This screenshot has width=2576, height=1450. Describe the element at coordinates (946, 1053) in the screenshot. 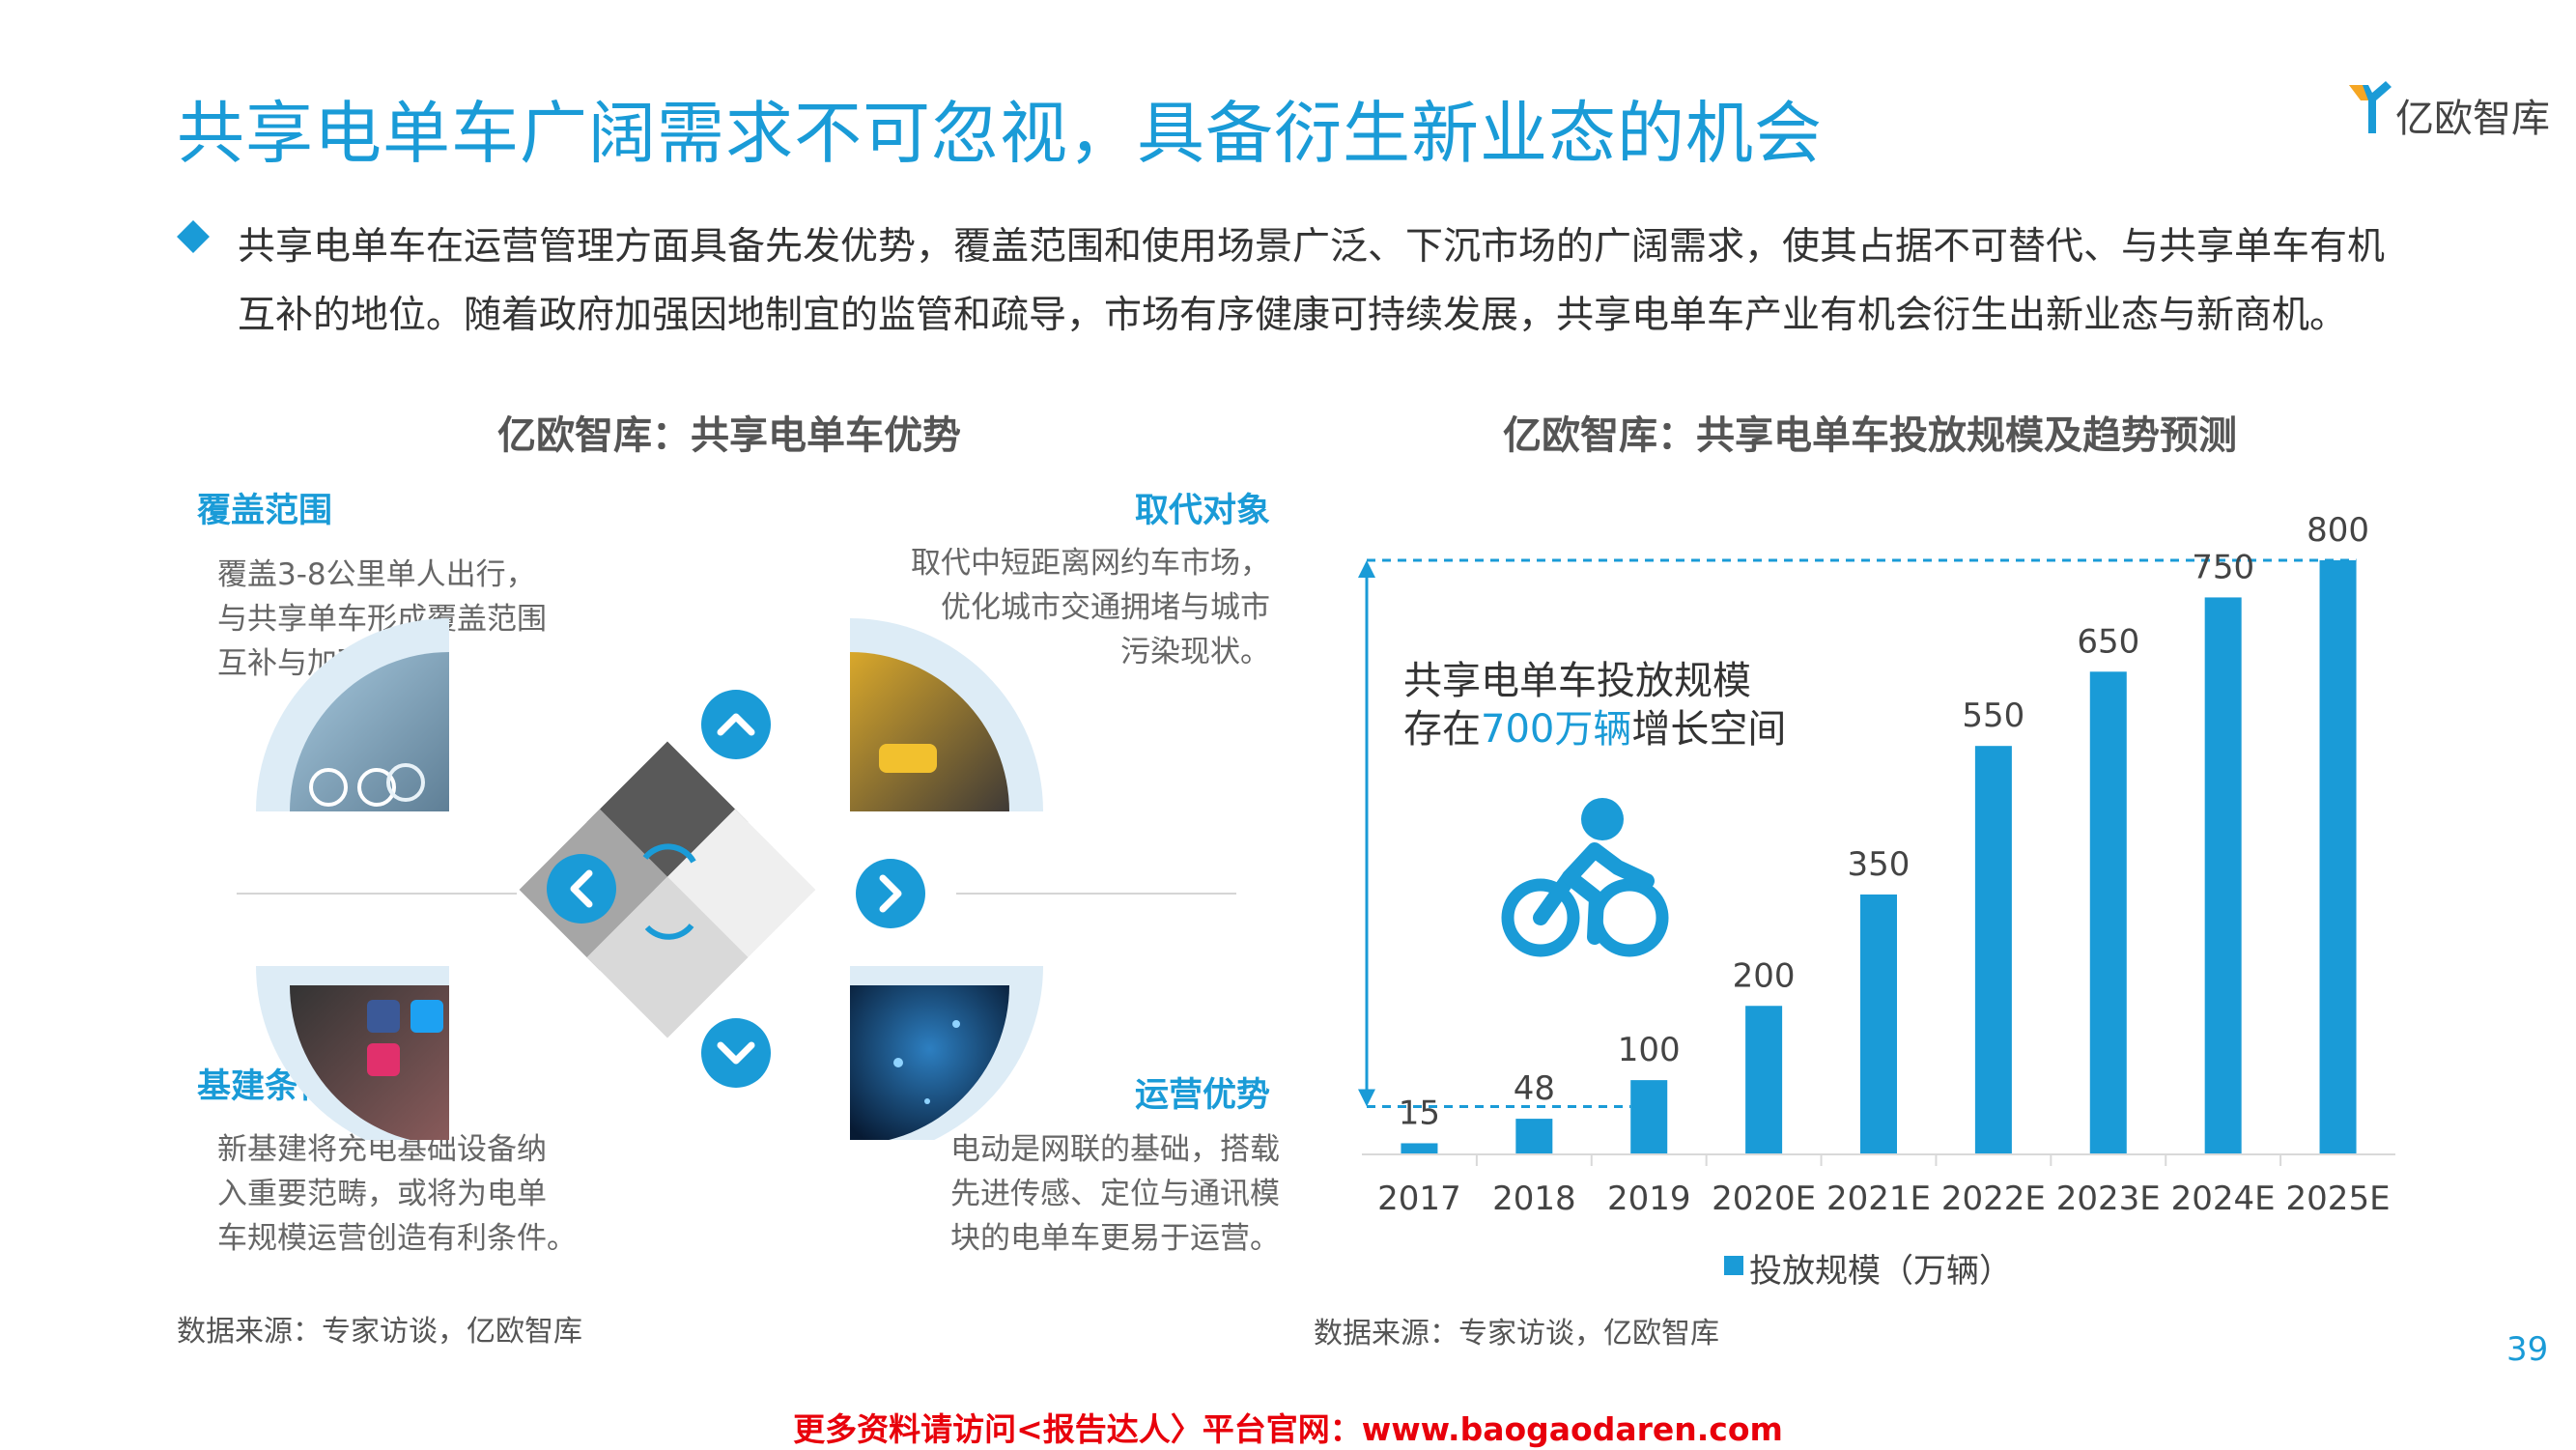

I see `network-photo-quarter` at that location.